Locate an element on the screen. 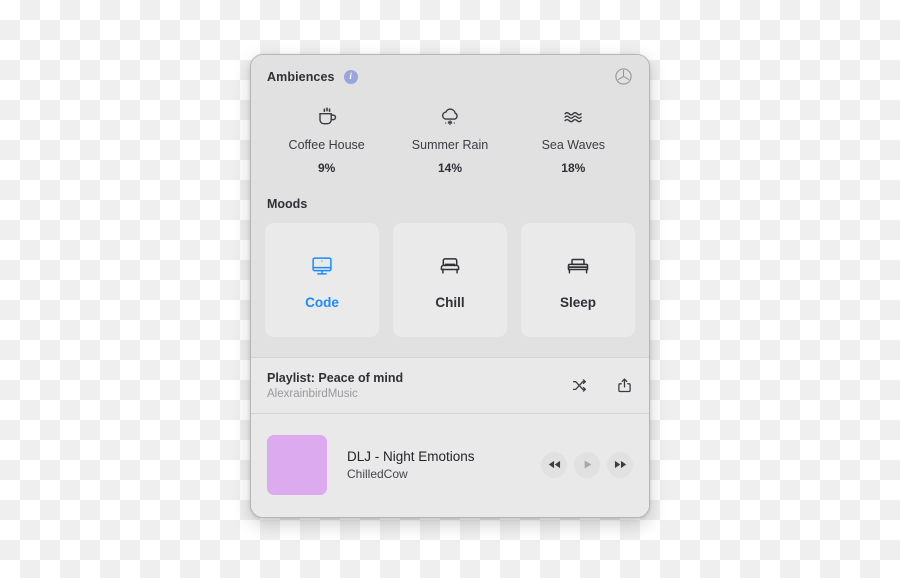  panel-header: Ambiences i is located at coordinates (450, 71).